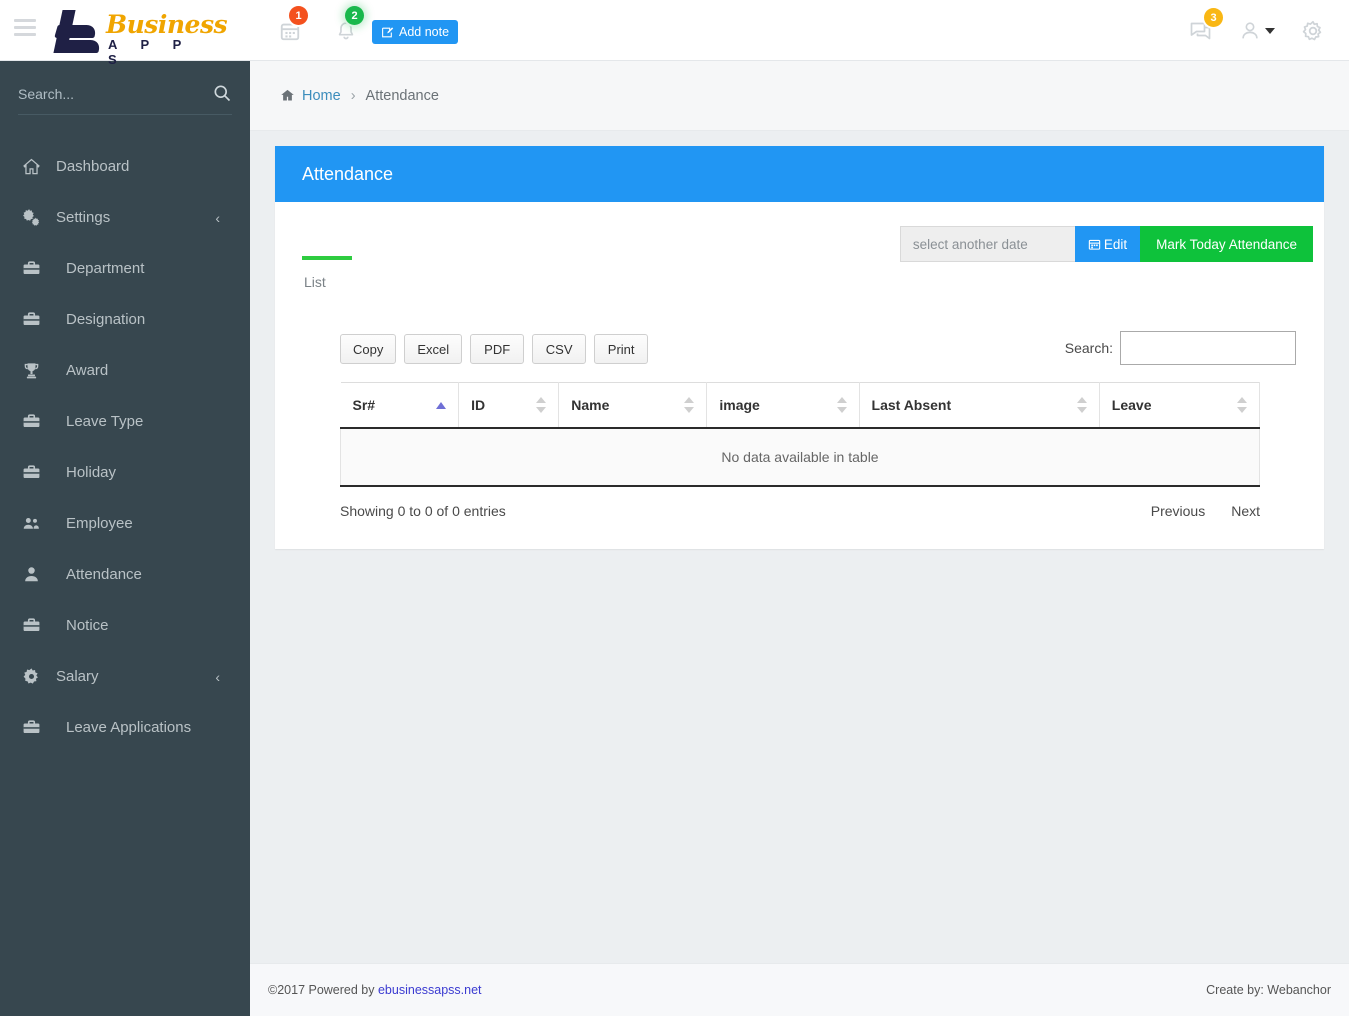  I want to click on calendar-icon, so click(1094, 244).